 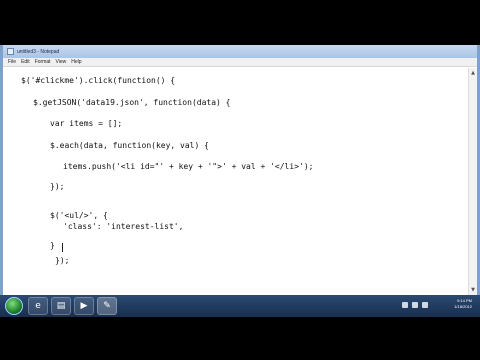 What do you see at coordinates (473, 73) in the screenshot?
I see `scroll-up-arrow-icon: ▲` at bounding box center [473, 73].